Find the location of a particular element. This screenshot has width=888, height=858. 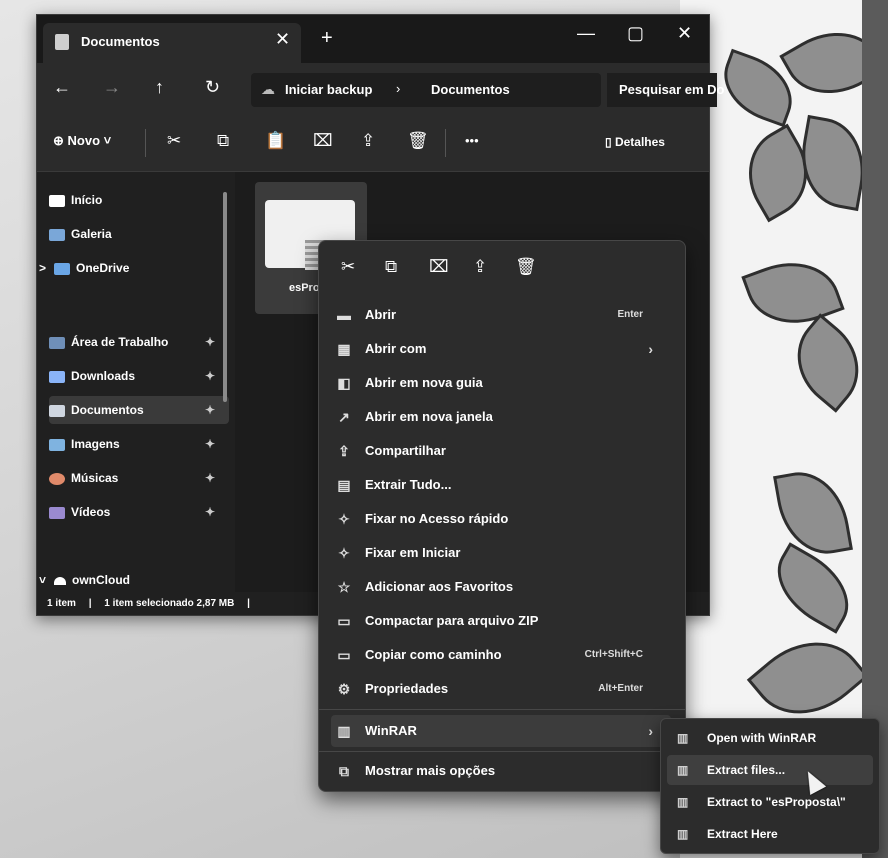

sidebar-item-videos: Vídeos ✦ is located at coordinates (139, 512).